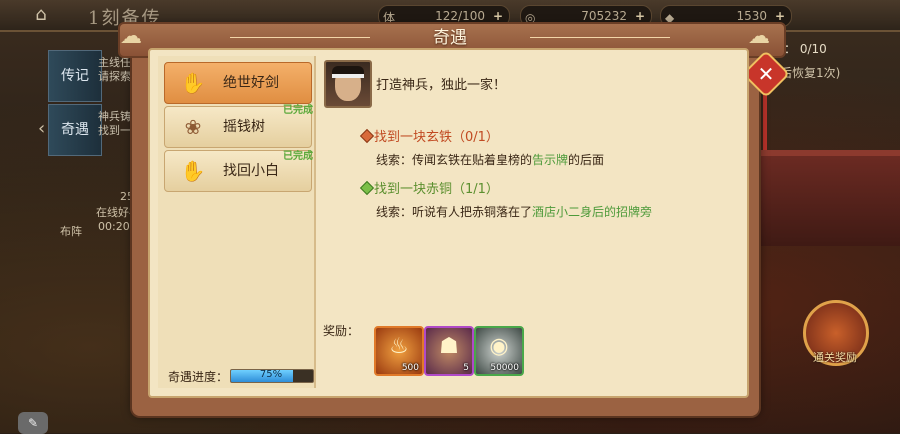  What do you see at coordinates (71, 232) in the screenshot?
I see `formation-label: 布阵` at bounding box center [71, 232].